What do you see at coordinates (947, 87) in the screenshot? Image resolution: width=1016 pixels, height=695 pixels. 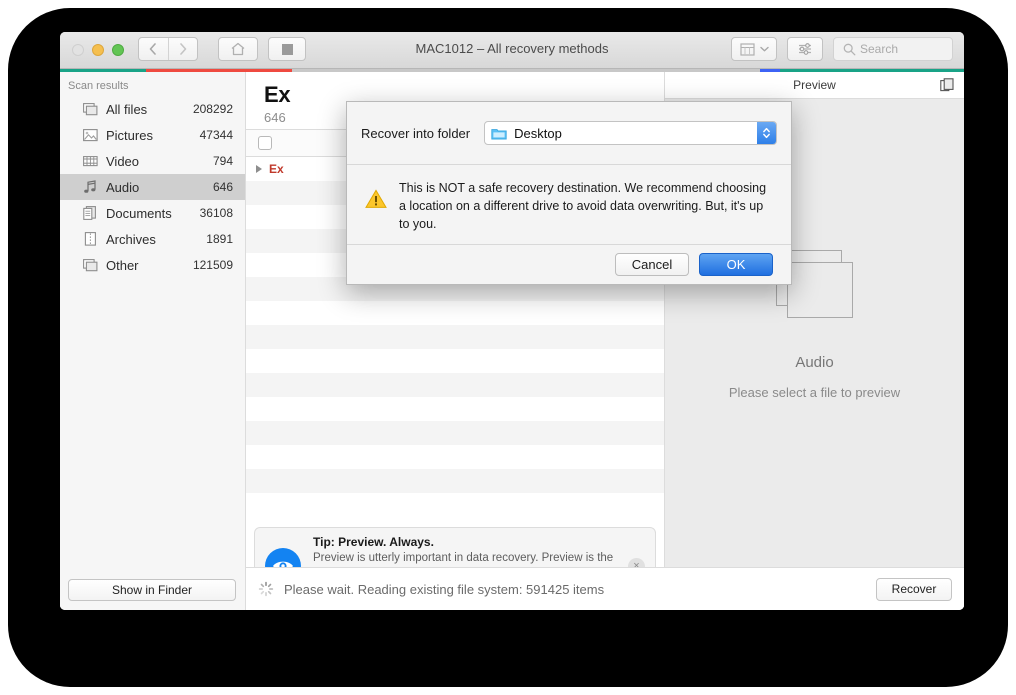 I see `copy-icon` at bounding box center [947, 87].